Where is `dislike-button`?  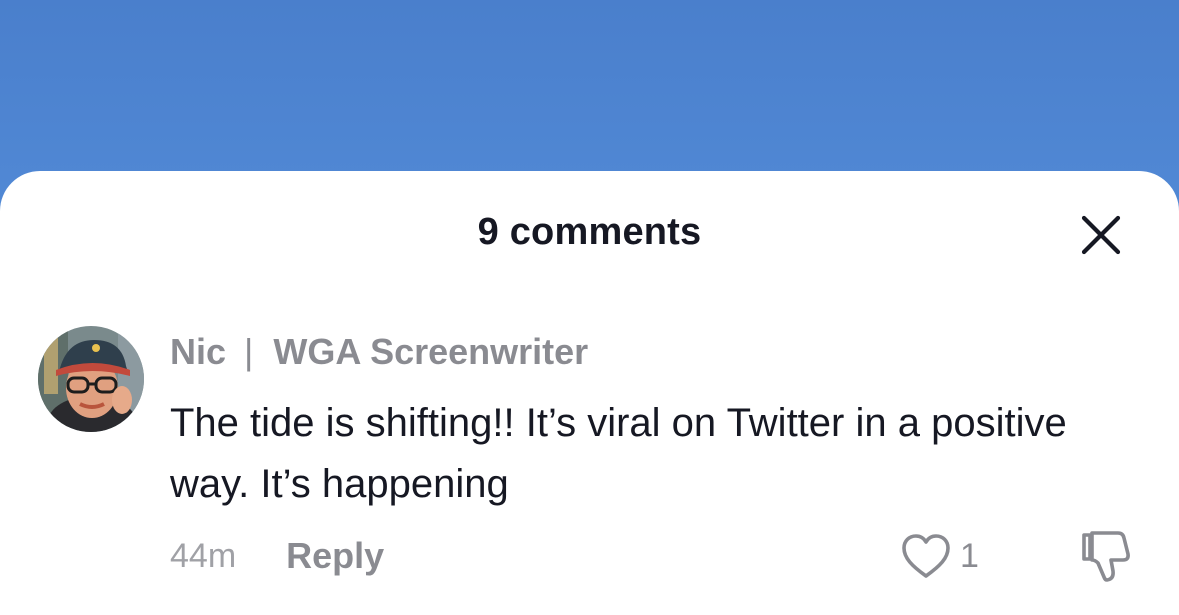
dislike-button is located at coordinates (1107, 556).